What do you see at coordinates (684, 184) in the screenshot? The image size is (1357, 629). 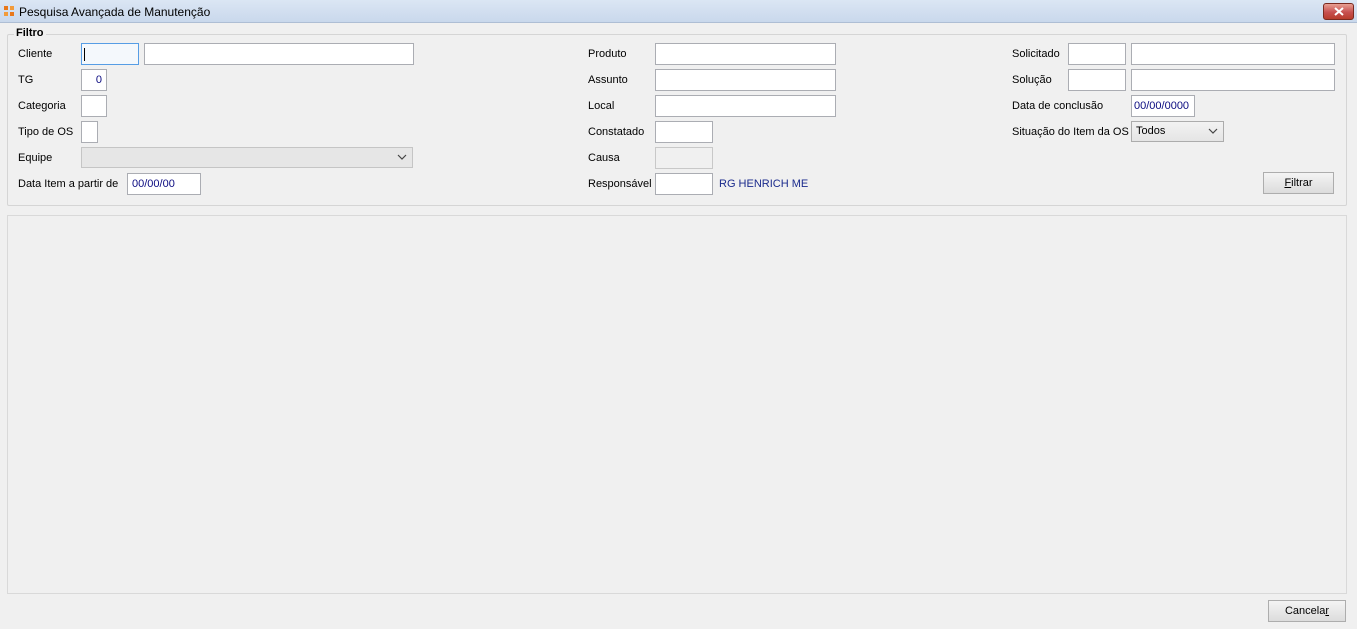 I see `responsavel-code-input` at bounding box center [684, 184].